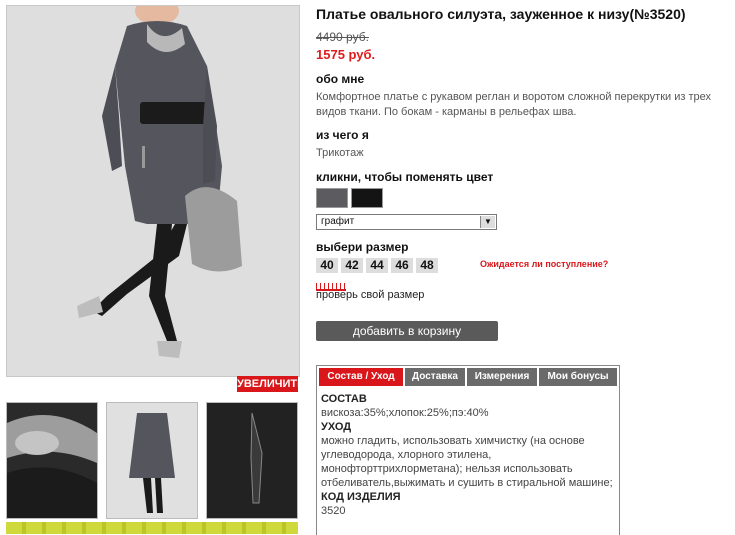  I want to click on thumbnail-pocket-illustration, so click(252, 460).